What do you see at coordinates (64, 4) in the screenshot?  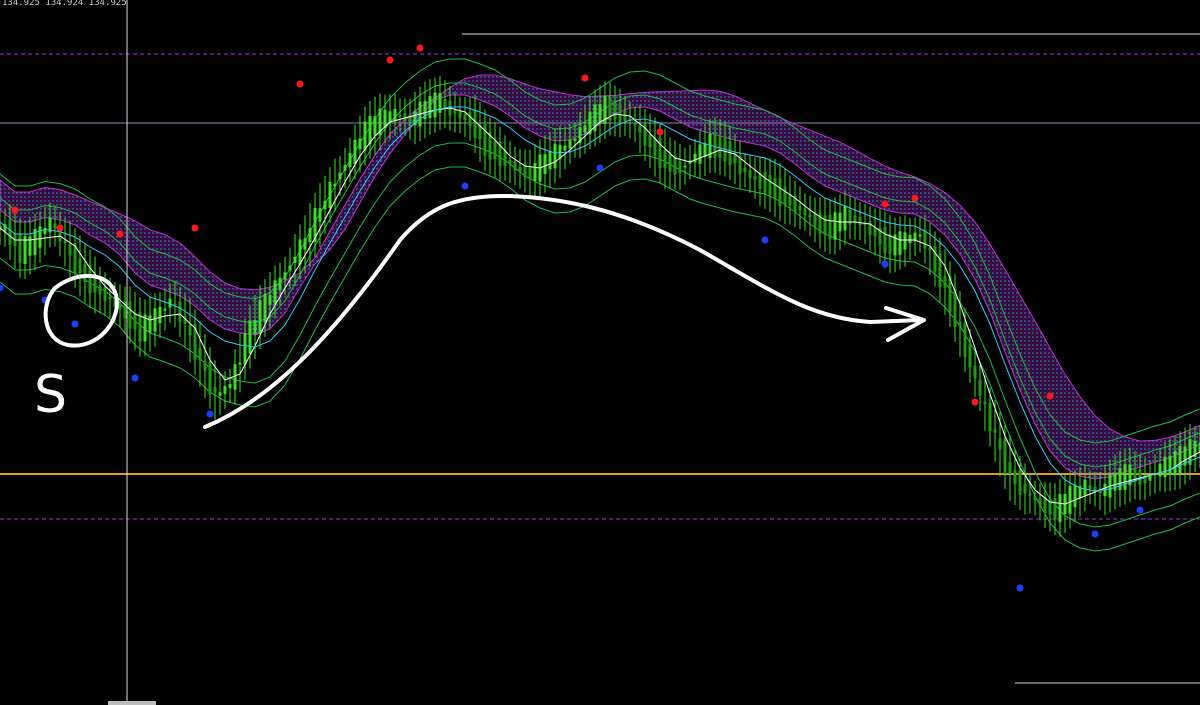 I see `ohlc-readout: 134.925 134.924 134.925` at bounding box center [64, 4].